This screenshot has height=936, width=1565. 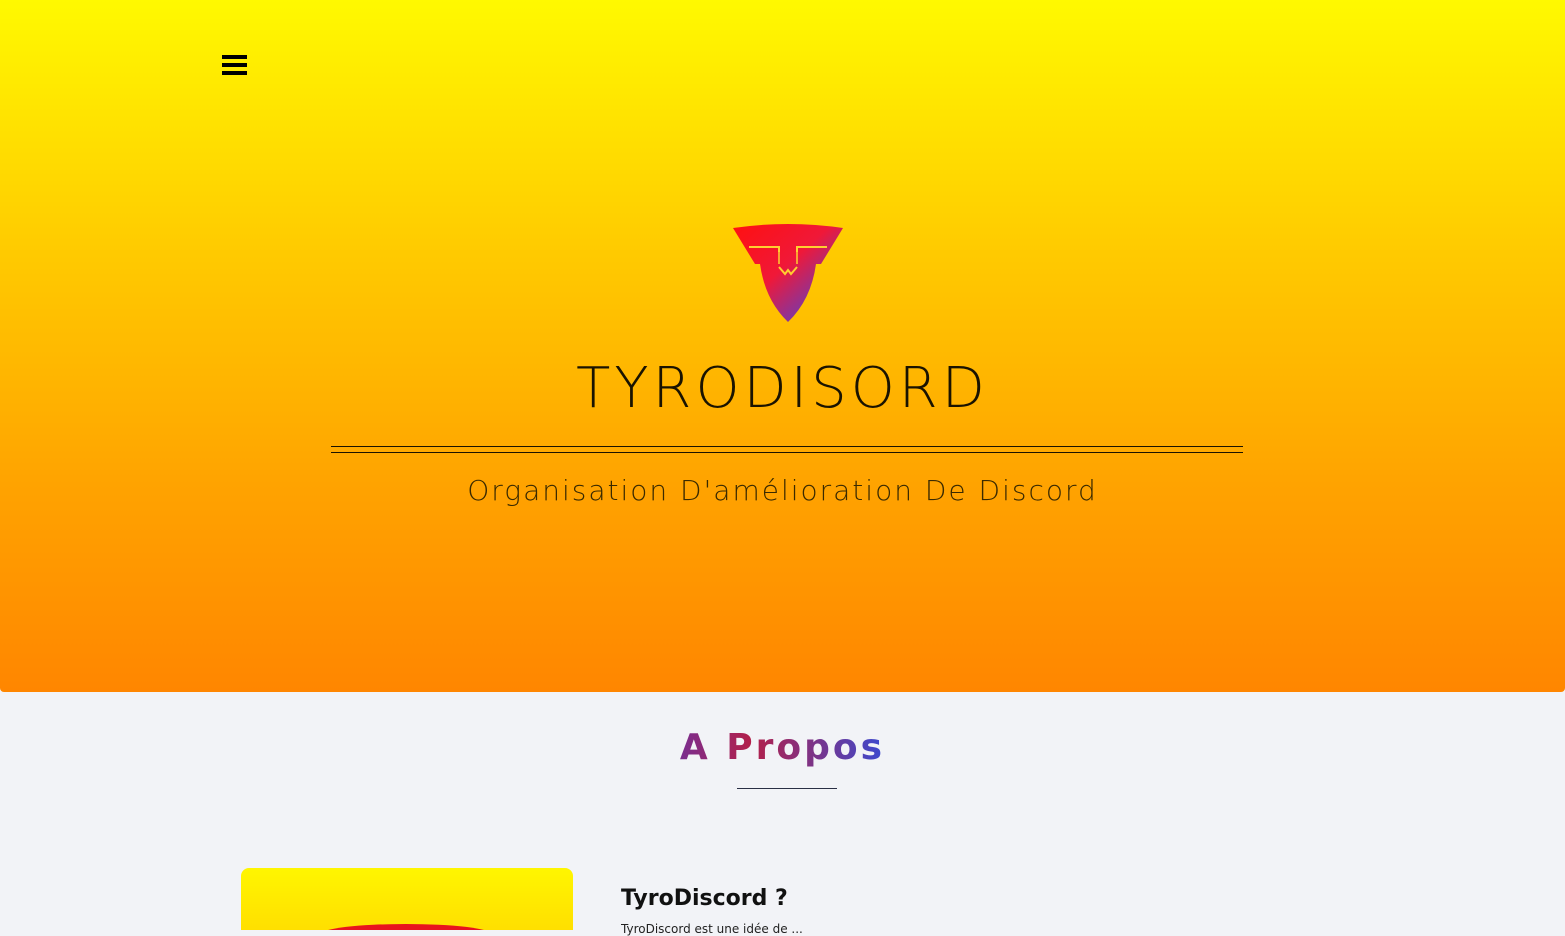 What do you see at coordinates (406, 927) in the screenshot?
I see `about-card-logo-shape` at bounding box center [406, 927].